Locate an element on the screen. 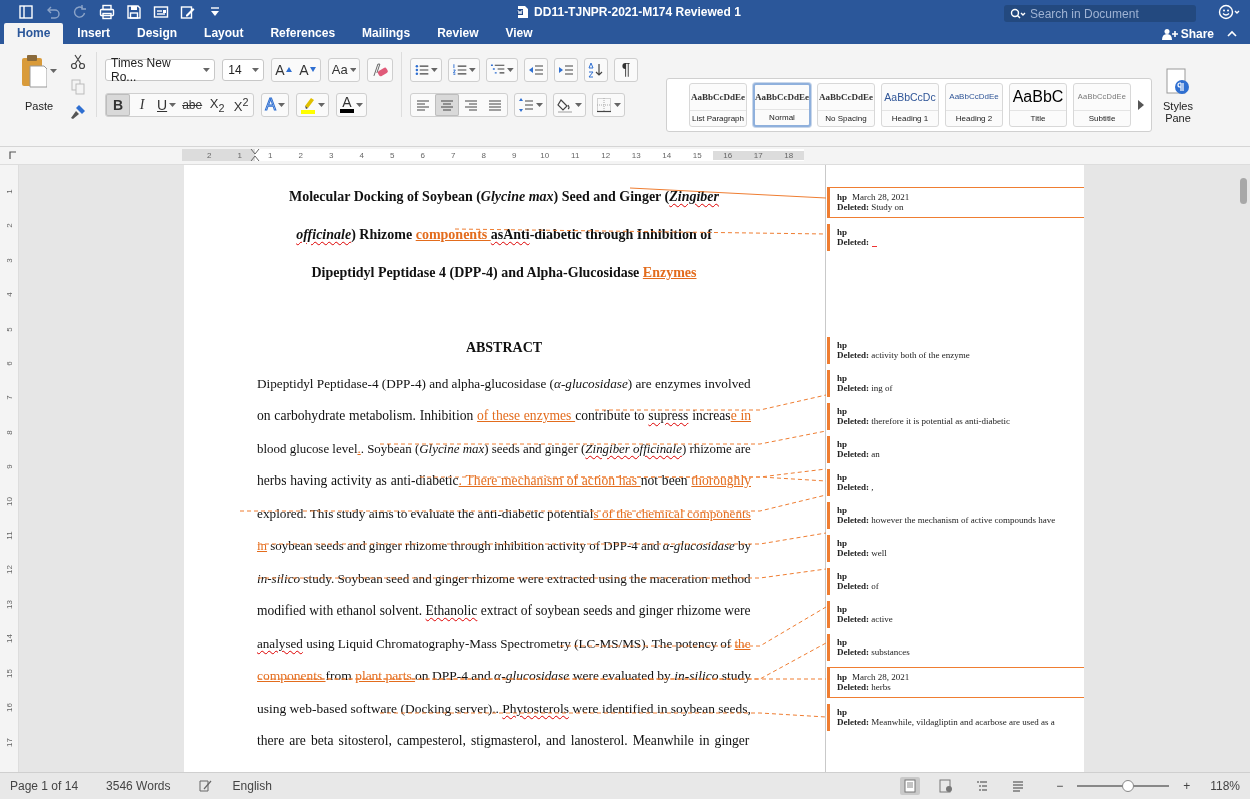 The width and height of the screenshot is (1250, 799). tab-stop-icon is located at coordinates (13, 155).